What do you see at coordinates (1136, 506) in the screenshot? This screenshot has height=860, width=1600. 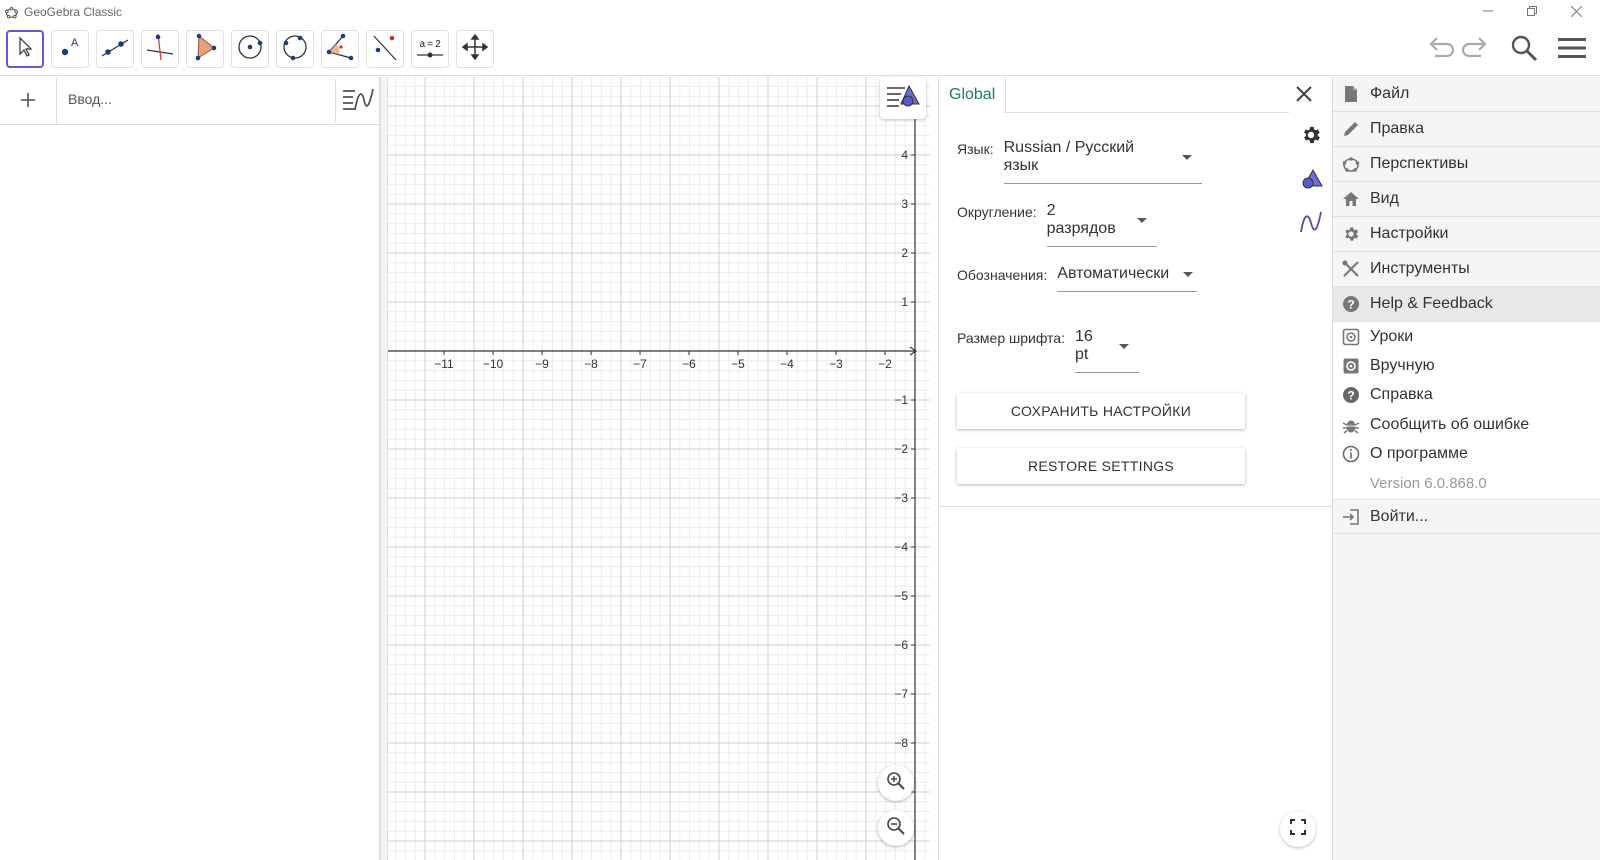 I see `properties-divider` at bounding box center [1136, 506].